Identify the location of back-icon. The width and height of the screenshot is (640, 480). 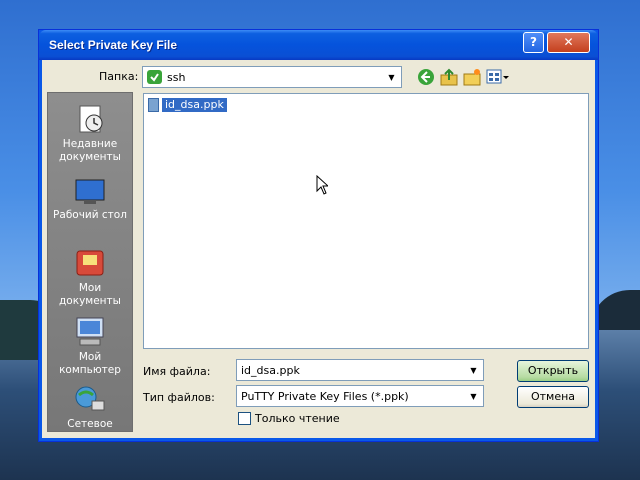
(426, 77).